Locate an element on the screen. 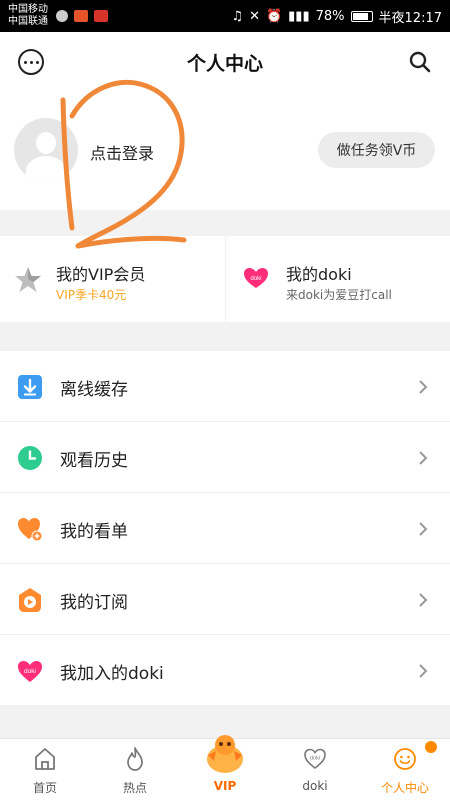 The image size is (450, 800). menu-item-watchlist: 我的看单 is located at coordinates (225, 528).